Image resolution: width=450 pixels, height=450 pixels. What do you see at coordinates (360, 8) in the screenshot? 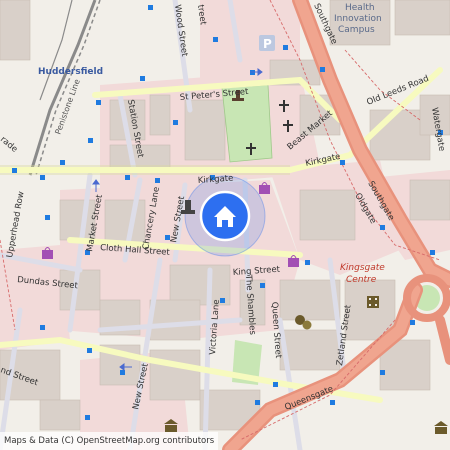
I see `label-health-campus-line1: Health` at bounding box center [360, 8].